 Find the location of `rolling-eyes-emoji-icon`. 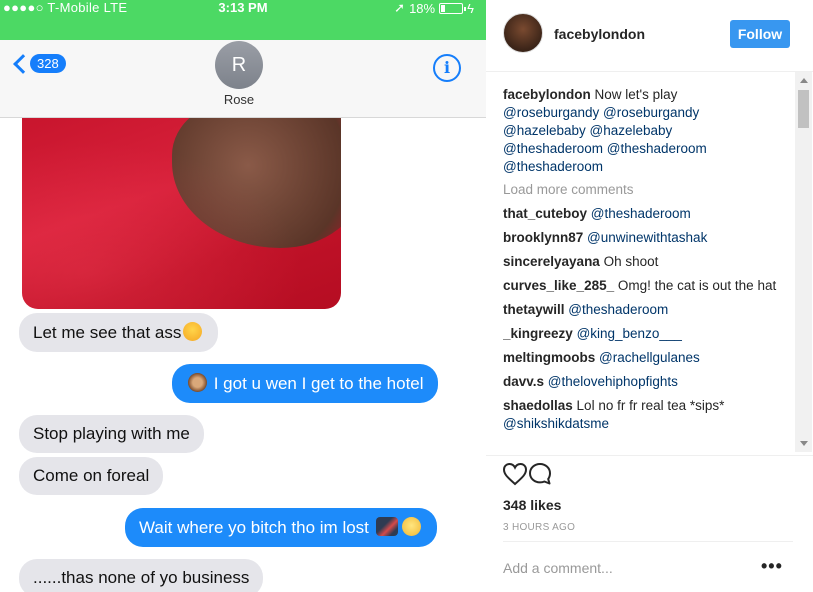

rolling-eyes-emoji-icon is located at coordinates (411, 526).